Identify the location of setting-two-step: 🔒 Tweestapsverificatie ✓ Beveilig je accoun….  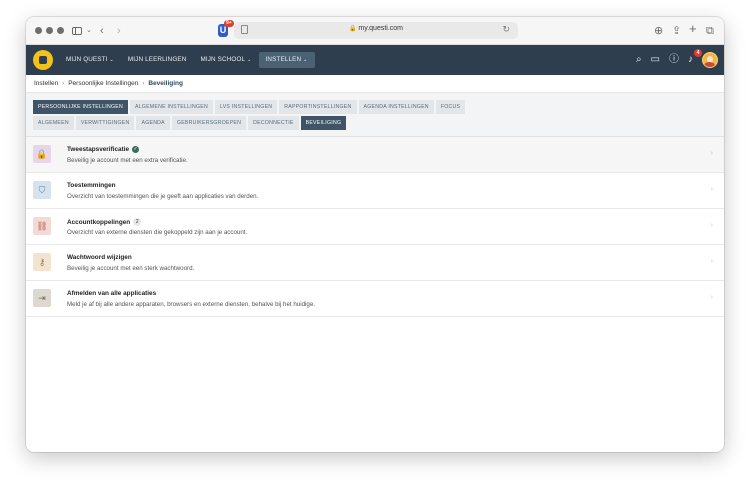
(375, 155).